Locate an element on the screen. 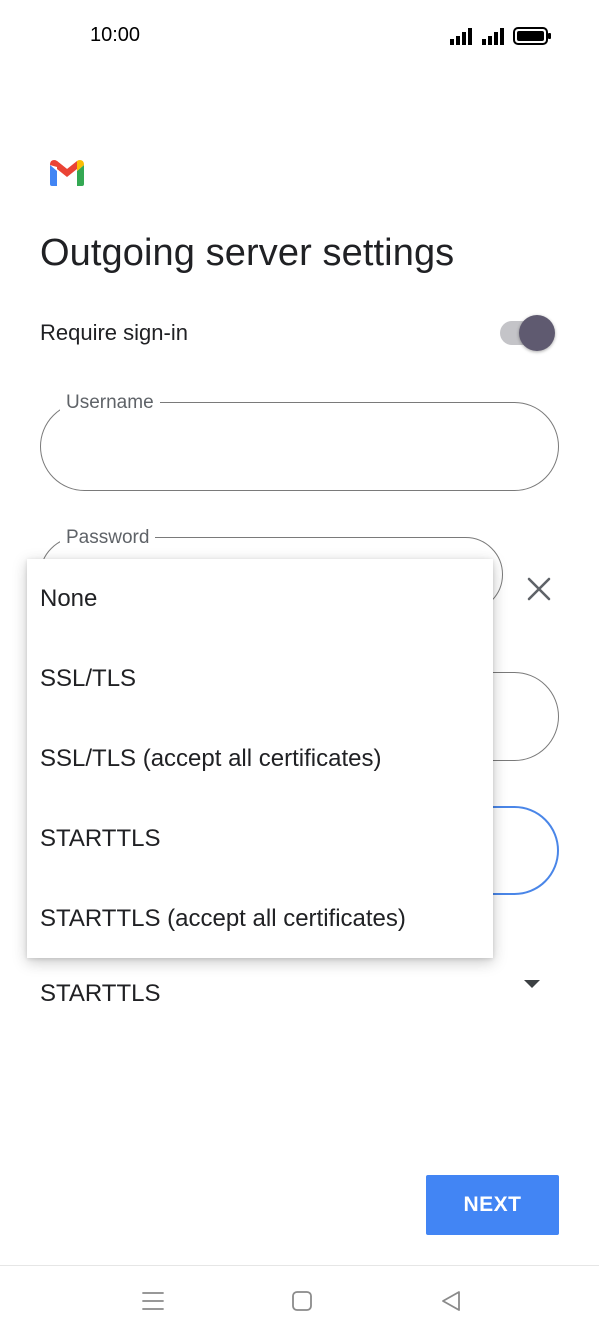  menu-item-ssl-tls: SSL/TLS is located at coordinates (260, 679).